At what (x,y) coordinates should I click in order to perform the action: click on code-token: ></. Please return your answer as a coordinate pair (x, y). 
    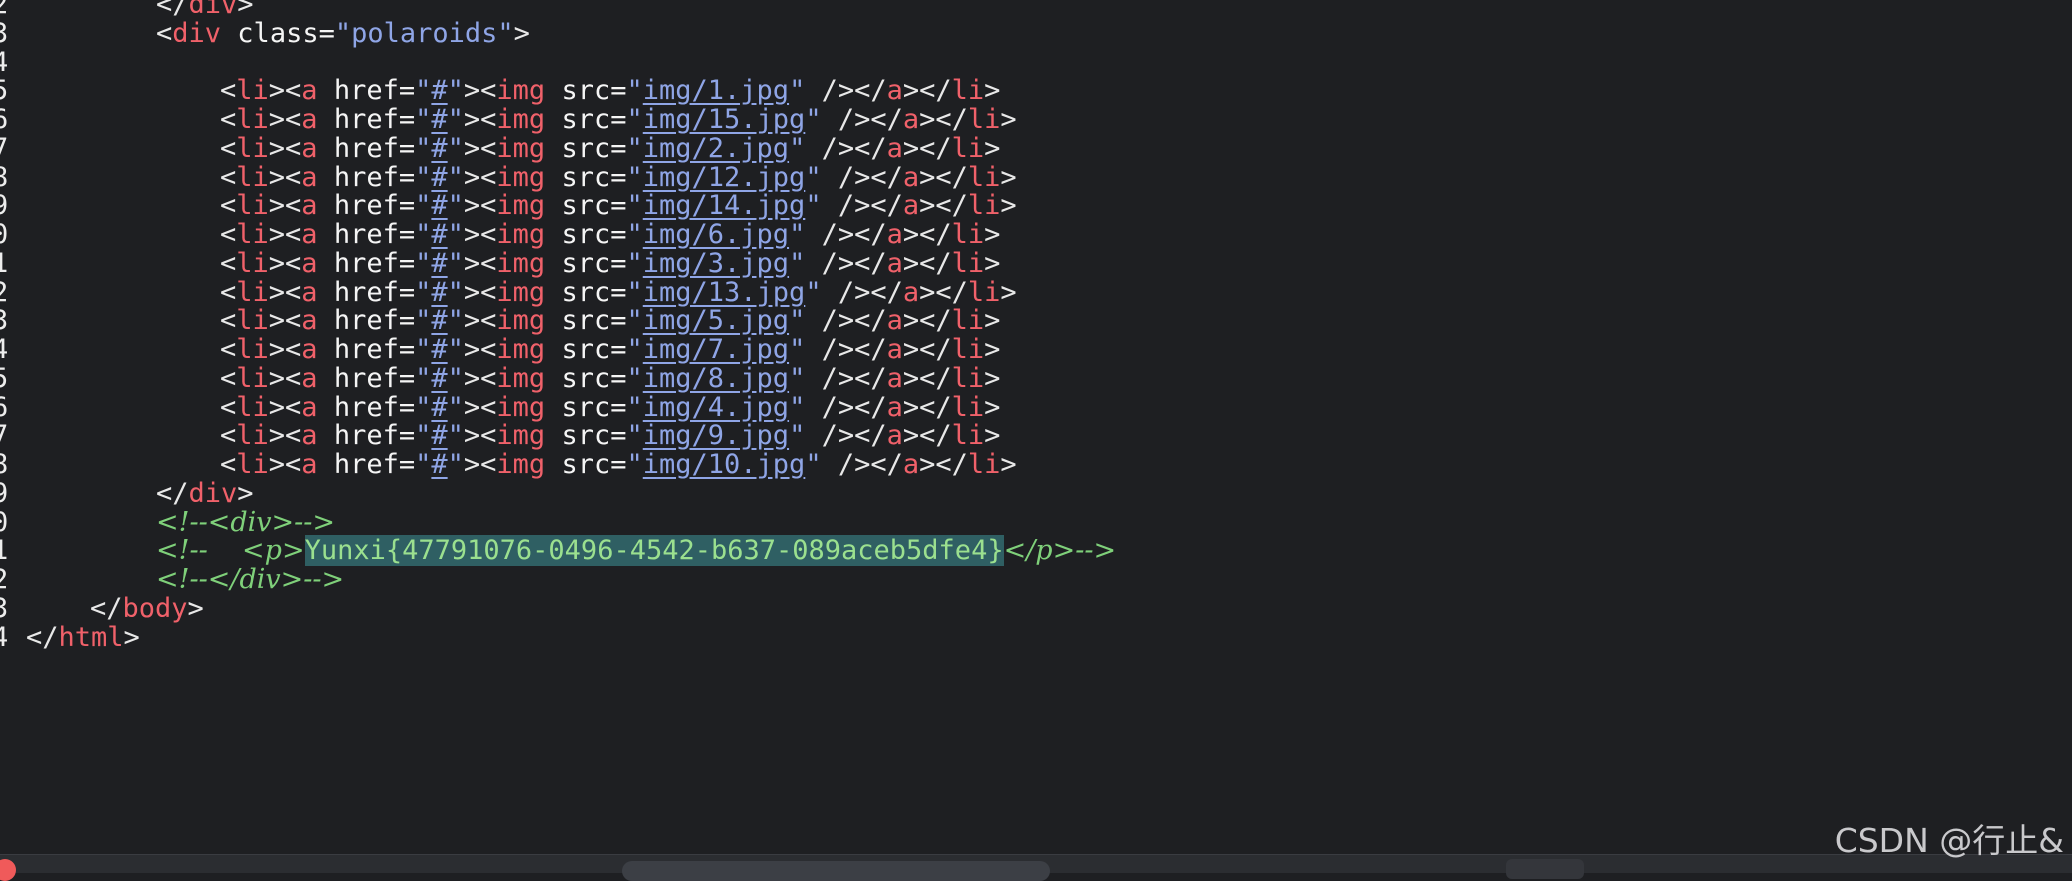
    Looking at the image, I should click on (943, 464).